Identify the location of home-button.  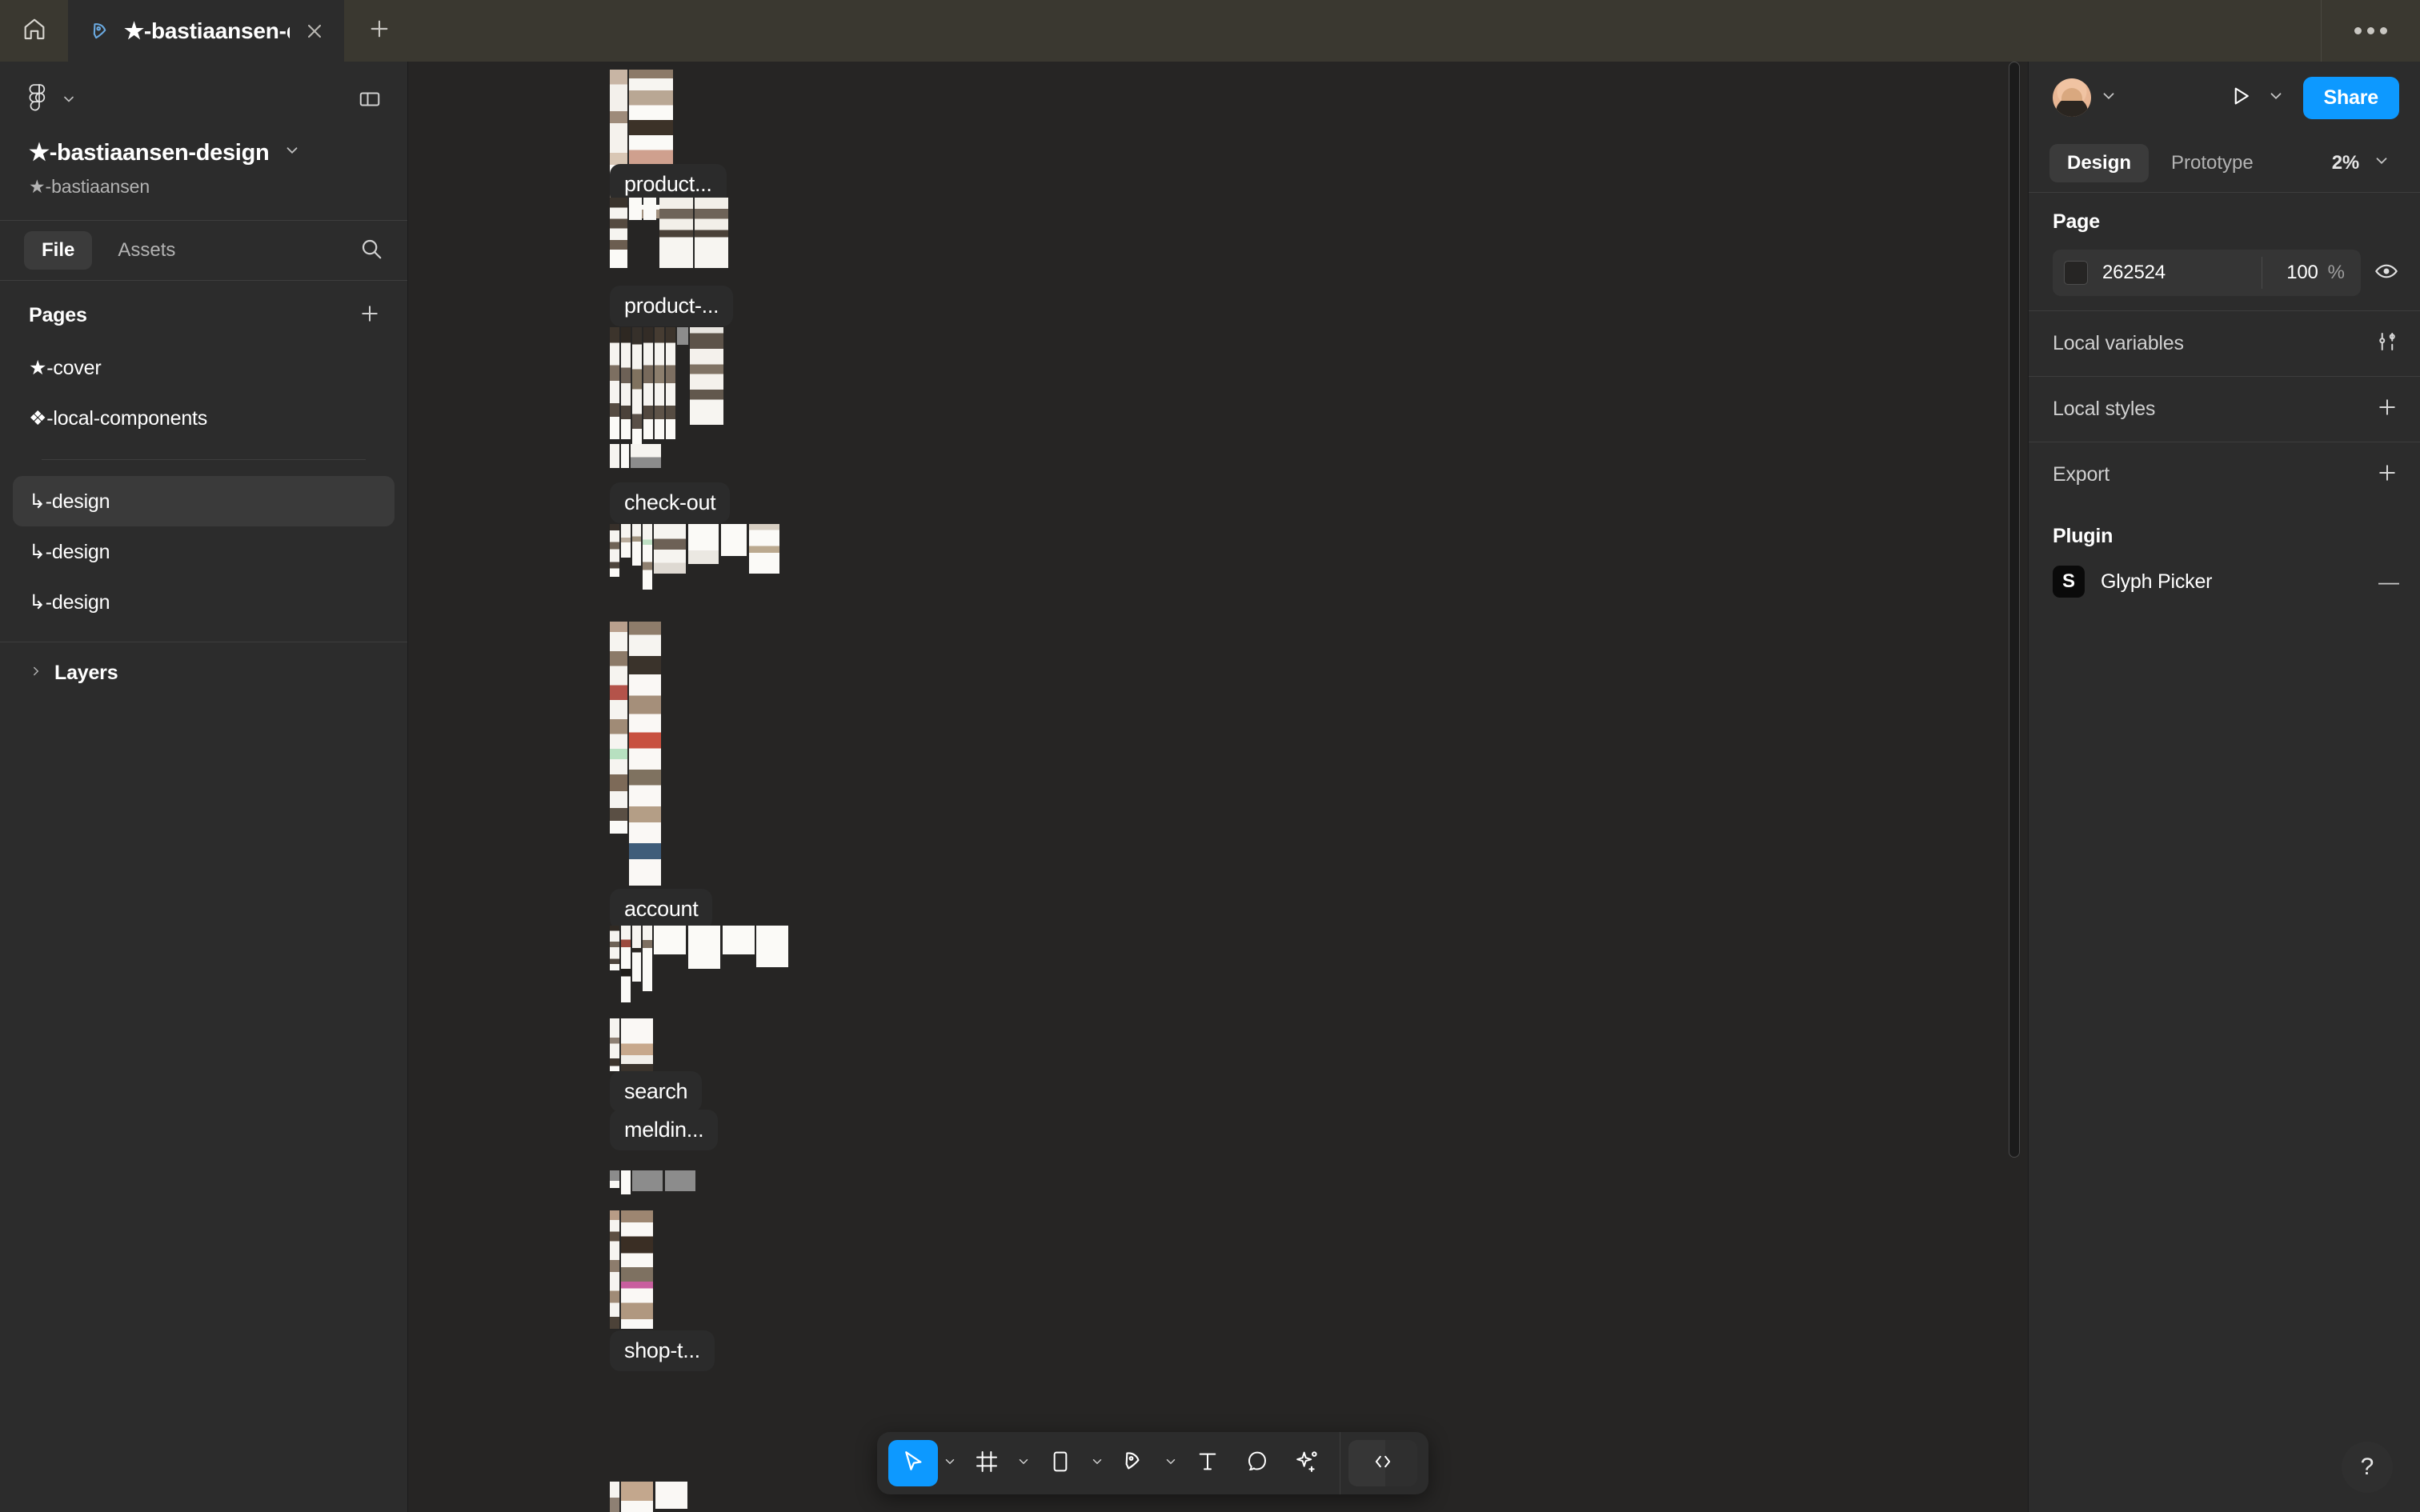
(34, 31).